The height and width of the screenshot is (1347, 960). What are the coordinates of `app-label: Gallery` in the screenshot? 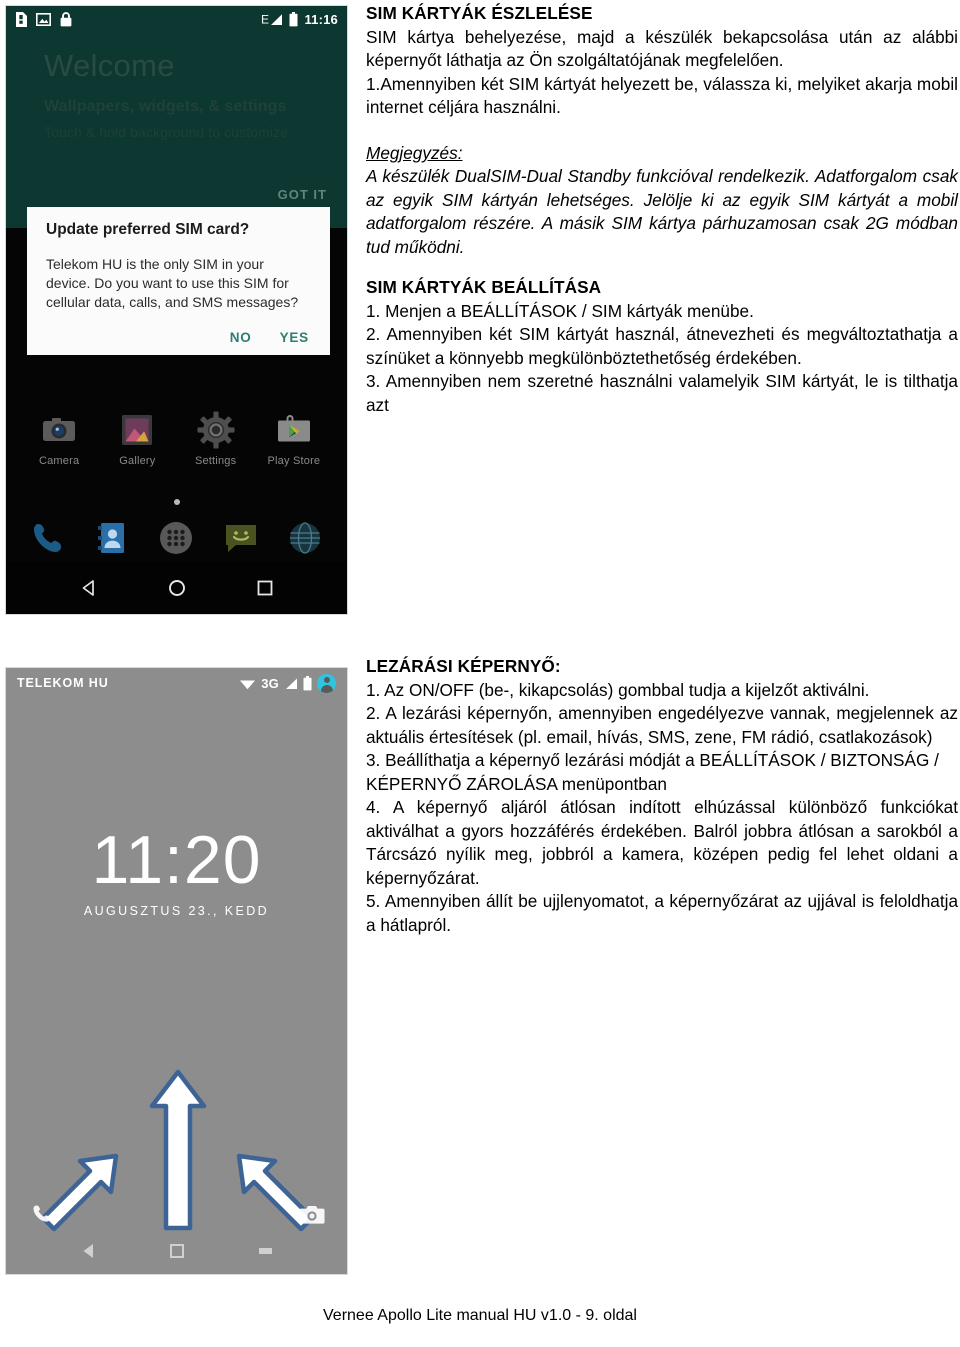 It's located at (137, 461).